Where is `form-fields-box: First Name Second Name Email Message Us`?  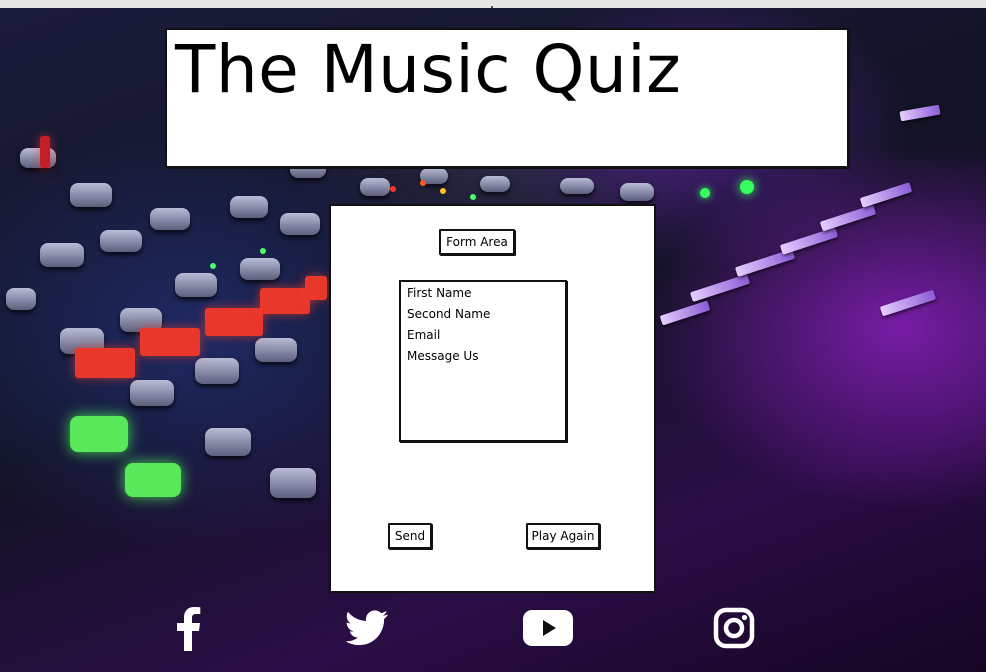
form-fields-box: First Name Second Name Email Message Us is located at coordinates (483, 361).